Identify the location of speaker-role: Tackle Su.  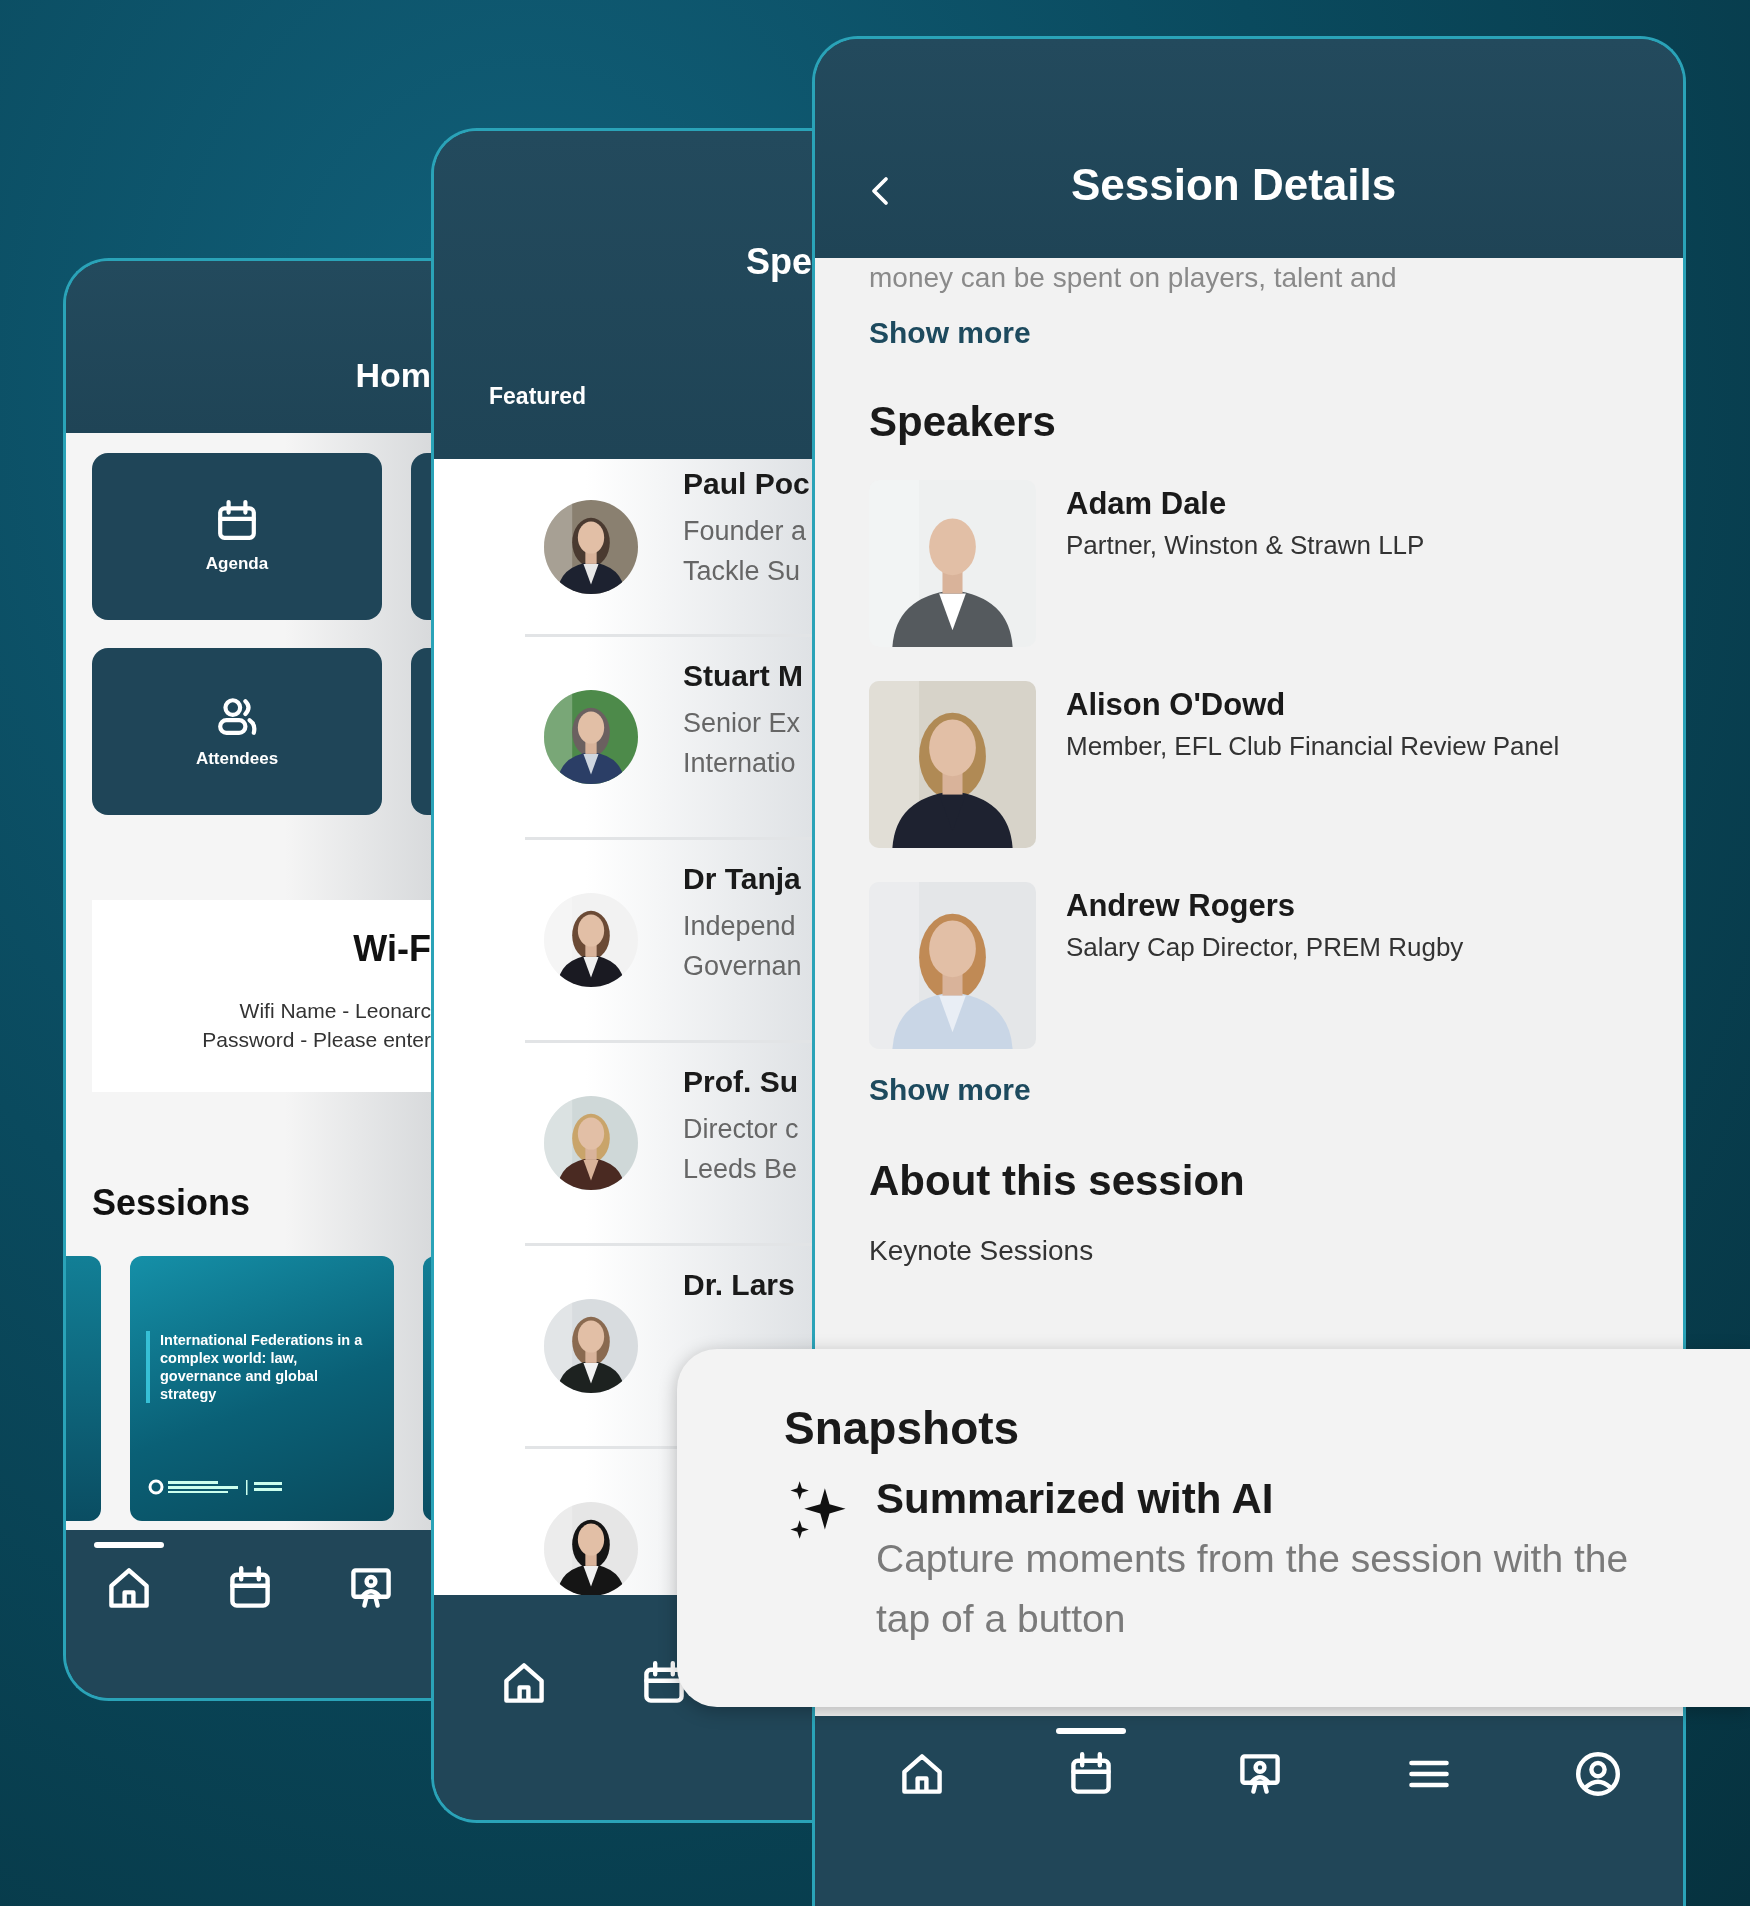
(742, 571).